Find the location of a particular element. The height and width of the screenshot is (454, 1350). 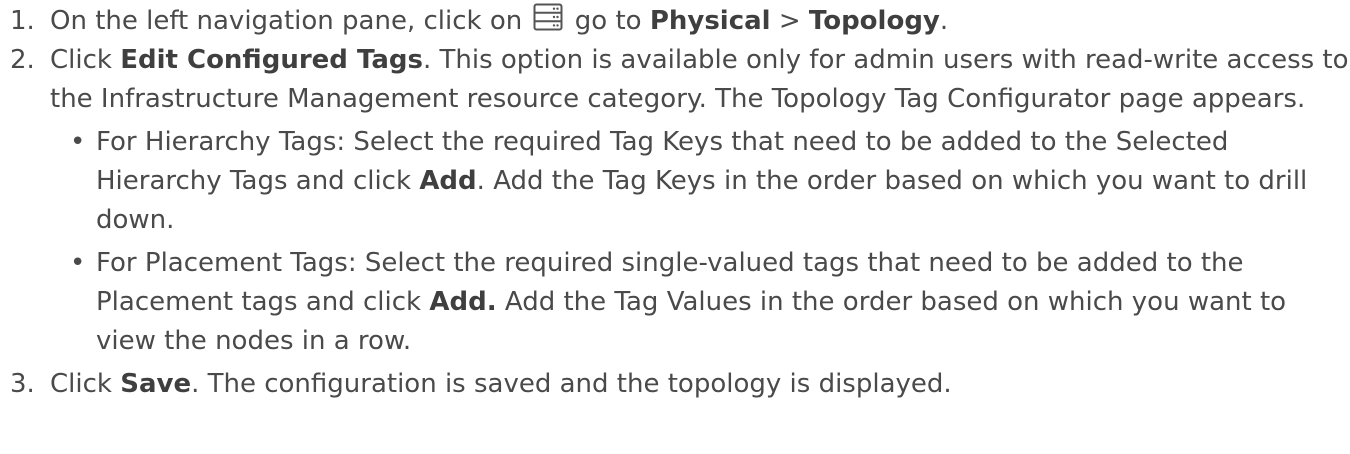

save-label: Save is located at coordinates (156, 384).